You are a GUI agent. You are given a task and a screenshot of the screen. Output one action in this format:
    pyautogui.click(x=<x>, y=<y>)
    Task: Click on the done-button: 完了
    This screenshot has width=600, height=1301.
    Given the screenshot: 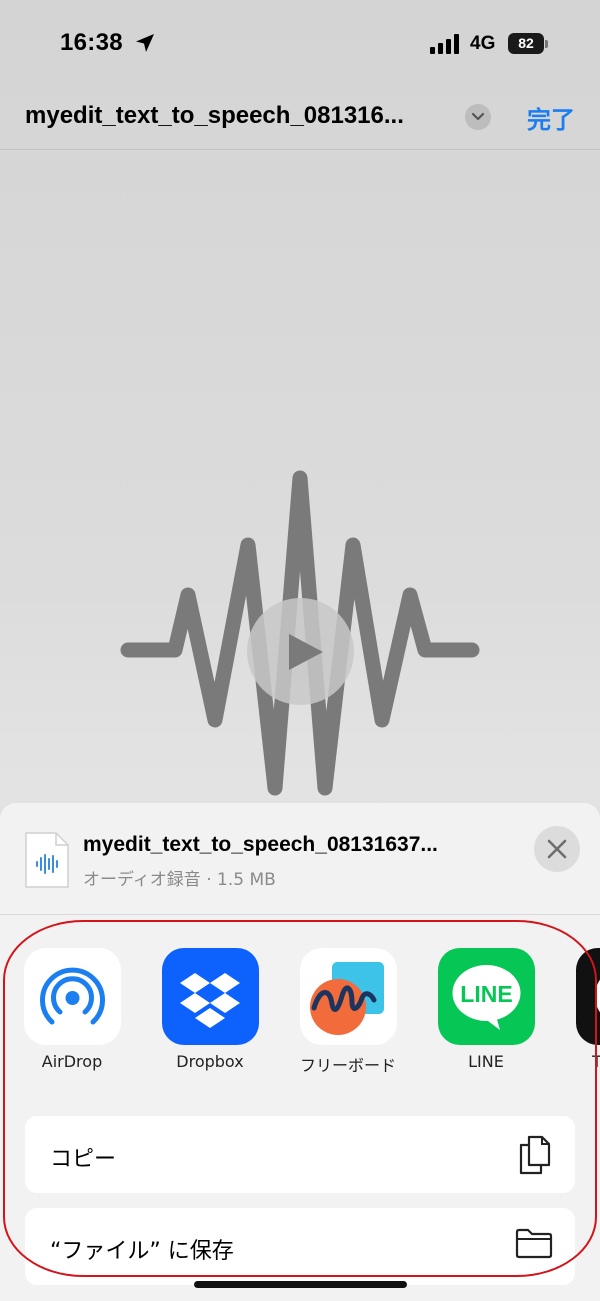 What is the action you would take?
    pyautogui.click(x=551, y=117)
    